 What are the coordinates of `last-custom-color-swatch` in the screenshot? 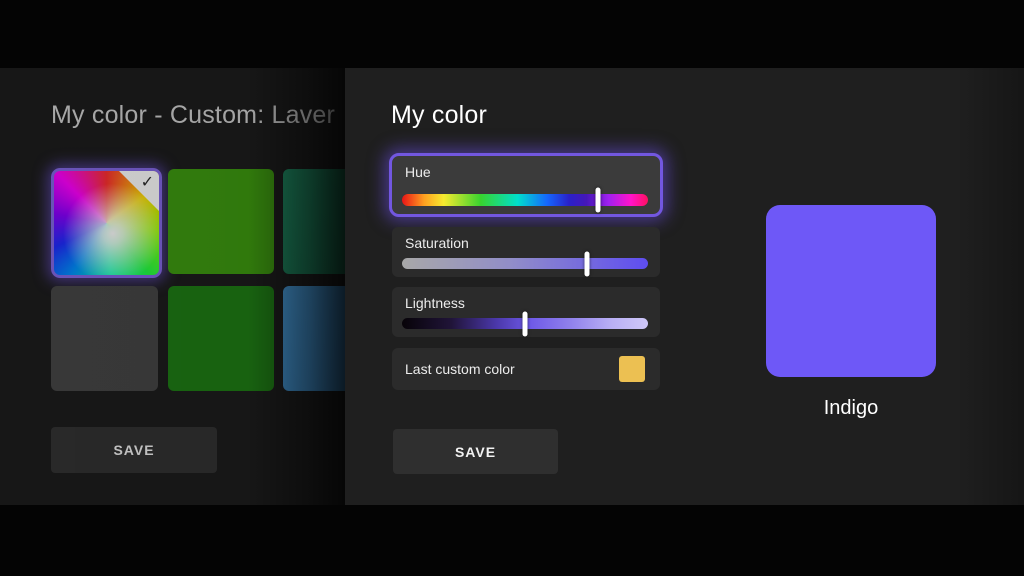 It's located at (632, 369).